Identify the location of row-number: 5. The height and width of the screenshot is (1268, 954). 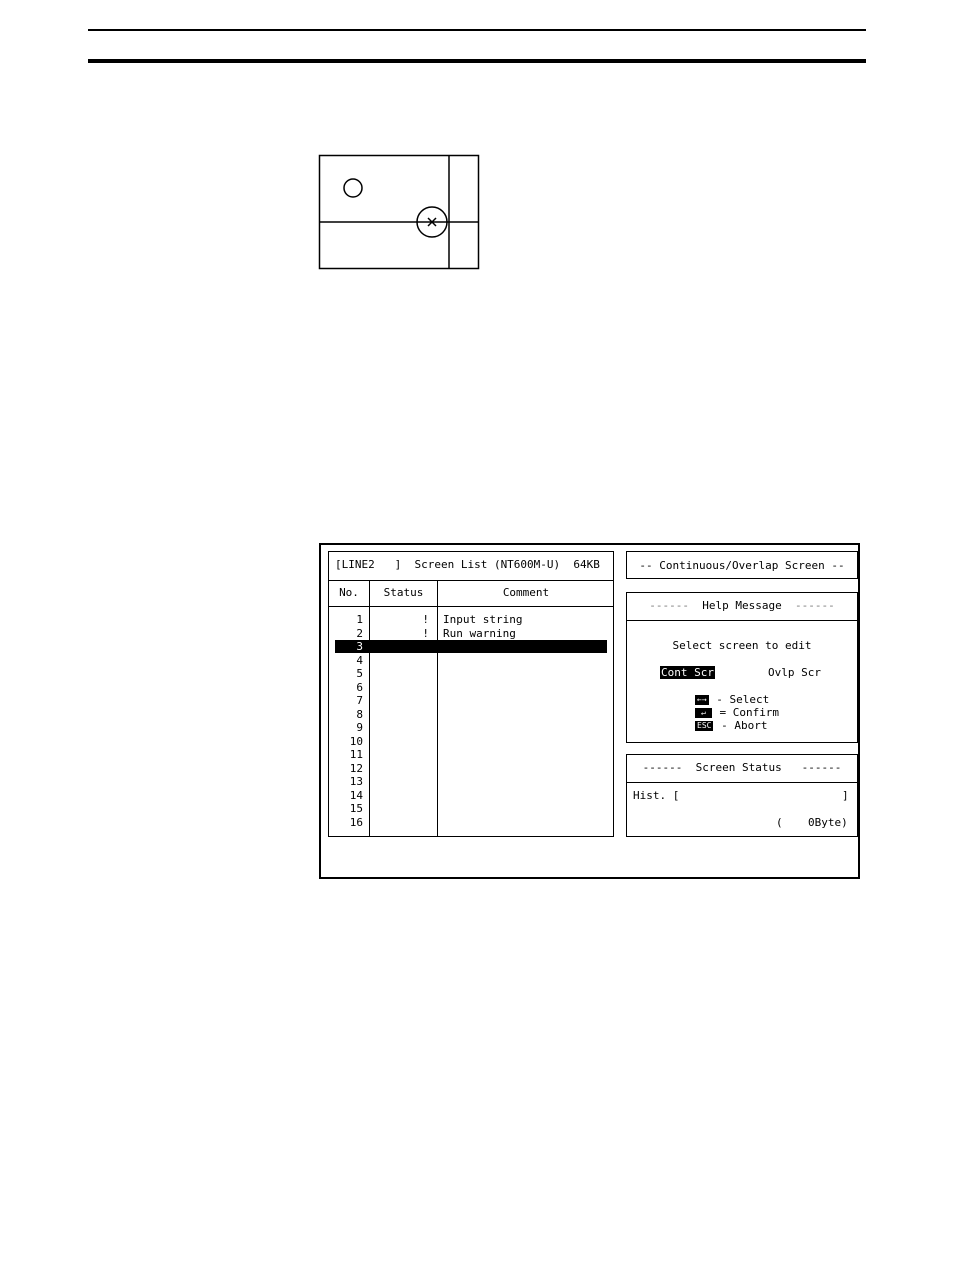
(359, 673).